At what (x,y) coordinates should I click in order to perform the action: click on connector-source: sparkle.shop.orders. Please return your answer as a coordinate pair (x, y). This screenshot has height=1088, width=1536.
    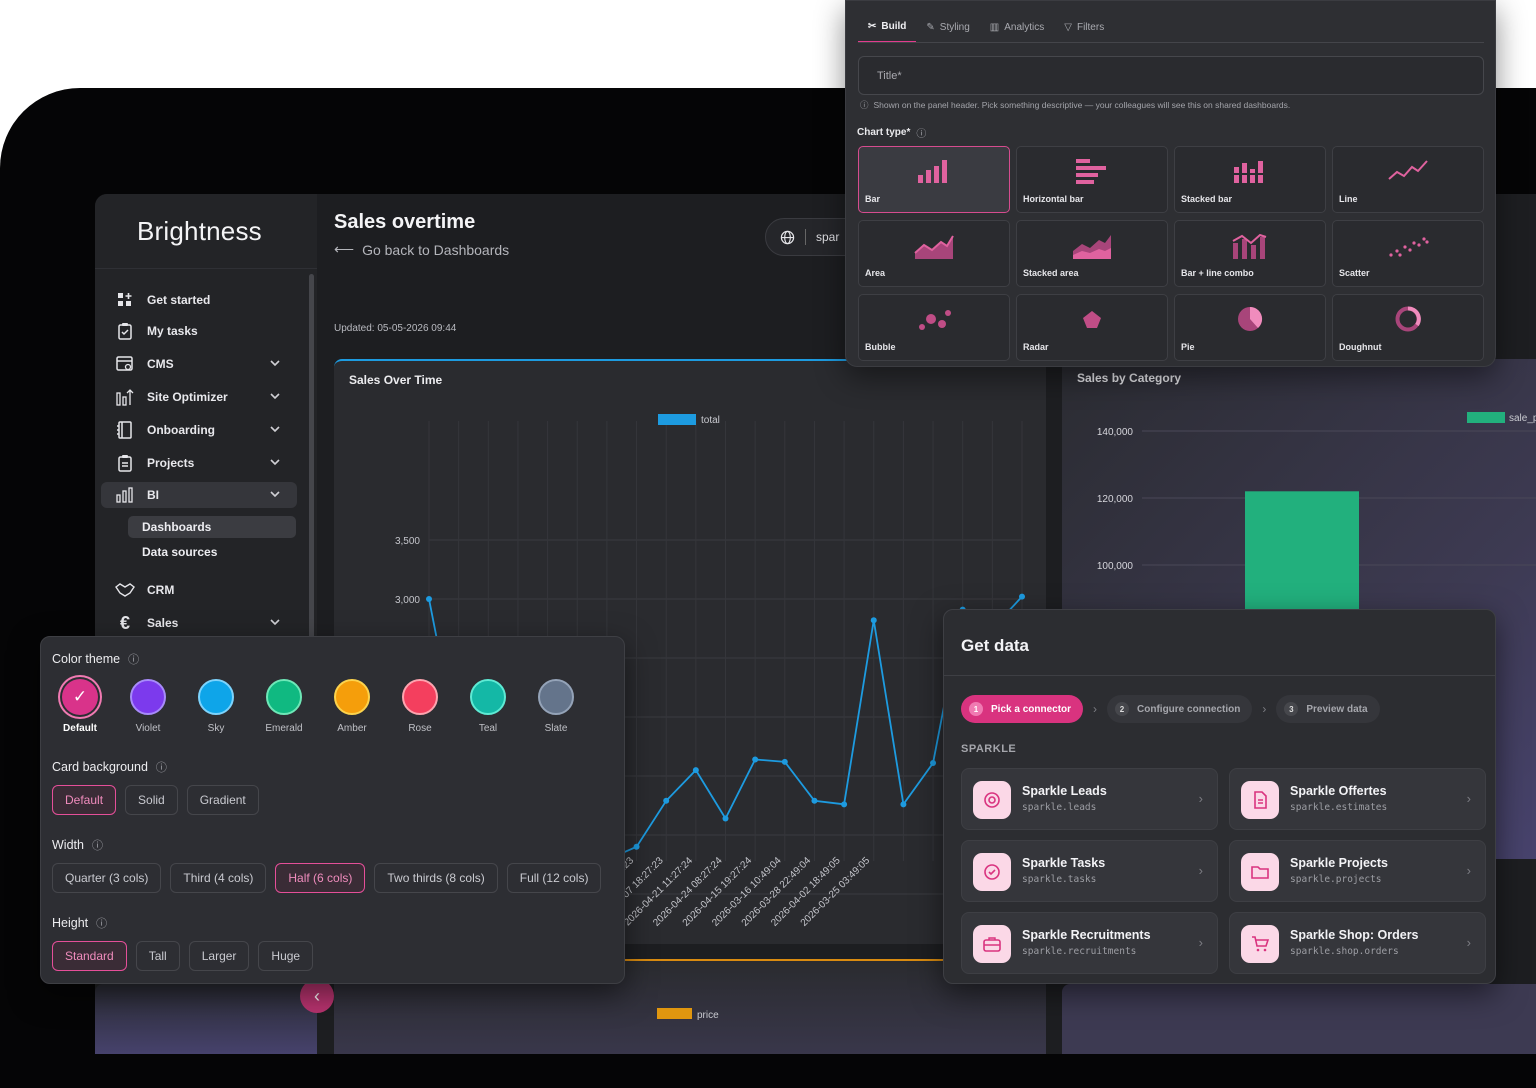
    Looking at the image, I should click on (1344, 951).